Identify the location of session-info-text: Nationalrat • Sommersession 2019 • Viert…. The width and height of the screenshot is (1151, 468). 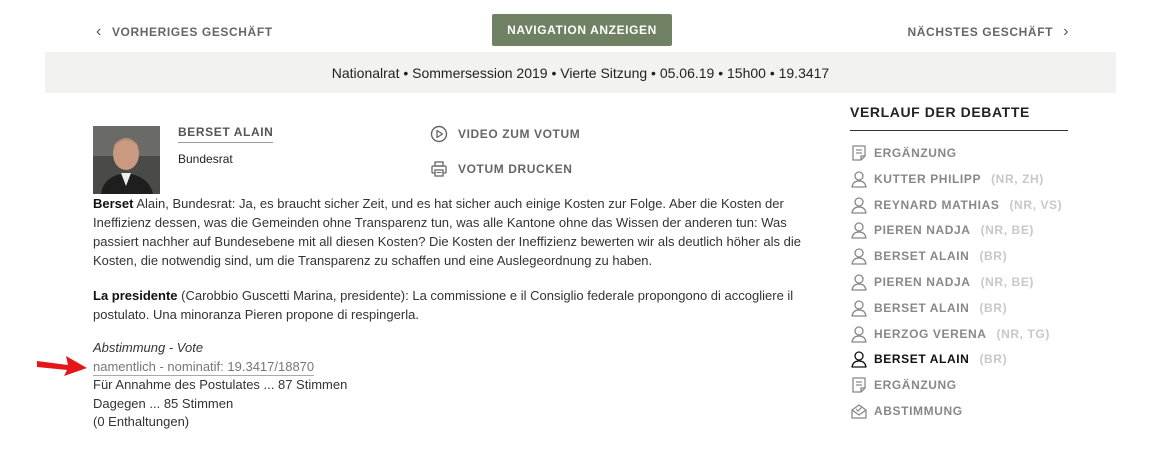
(580, 72).